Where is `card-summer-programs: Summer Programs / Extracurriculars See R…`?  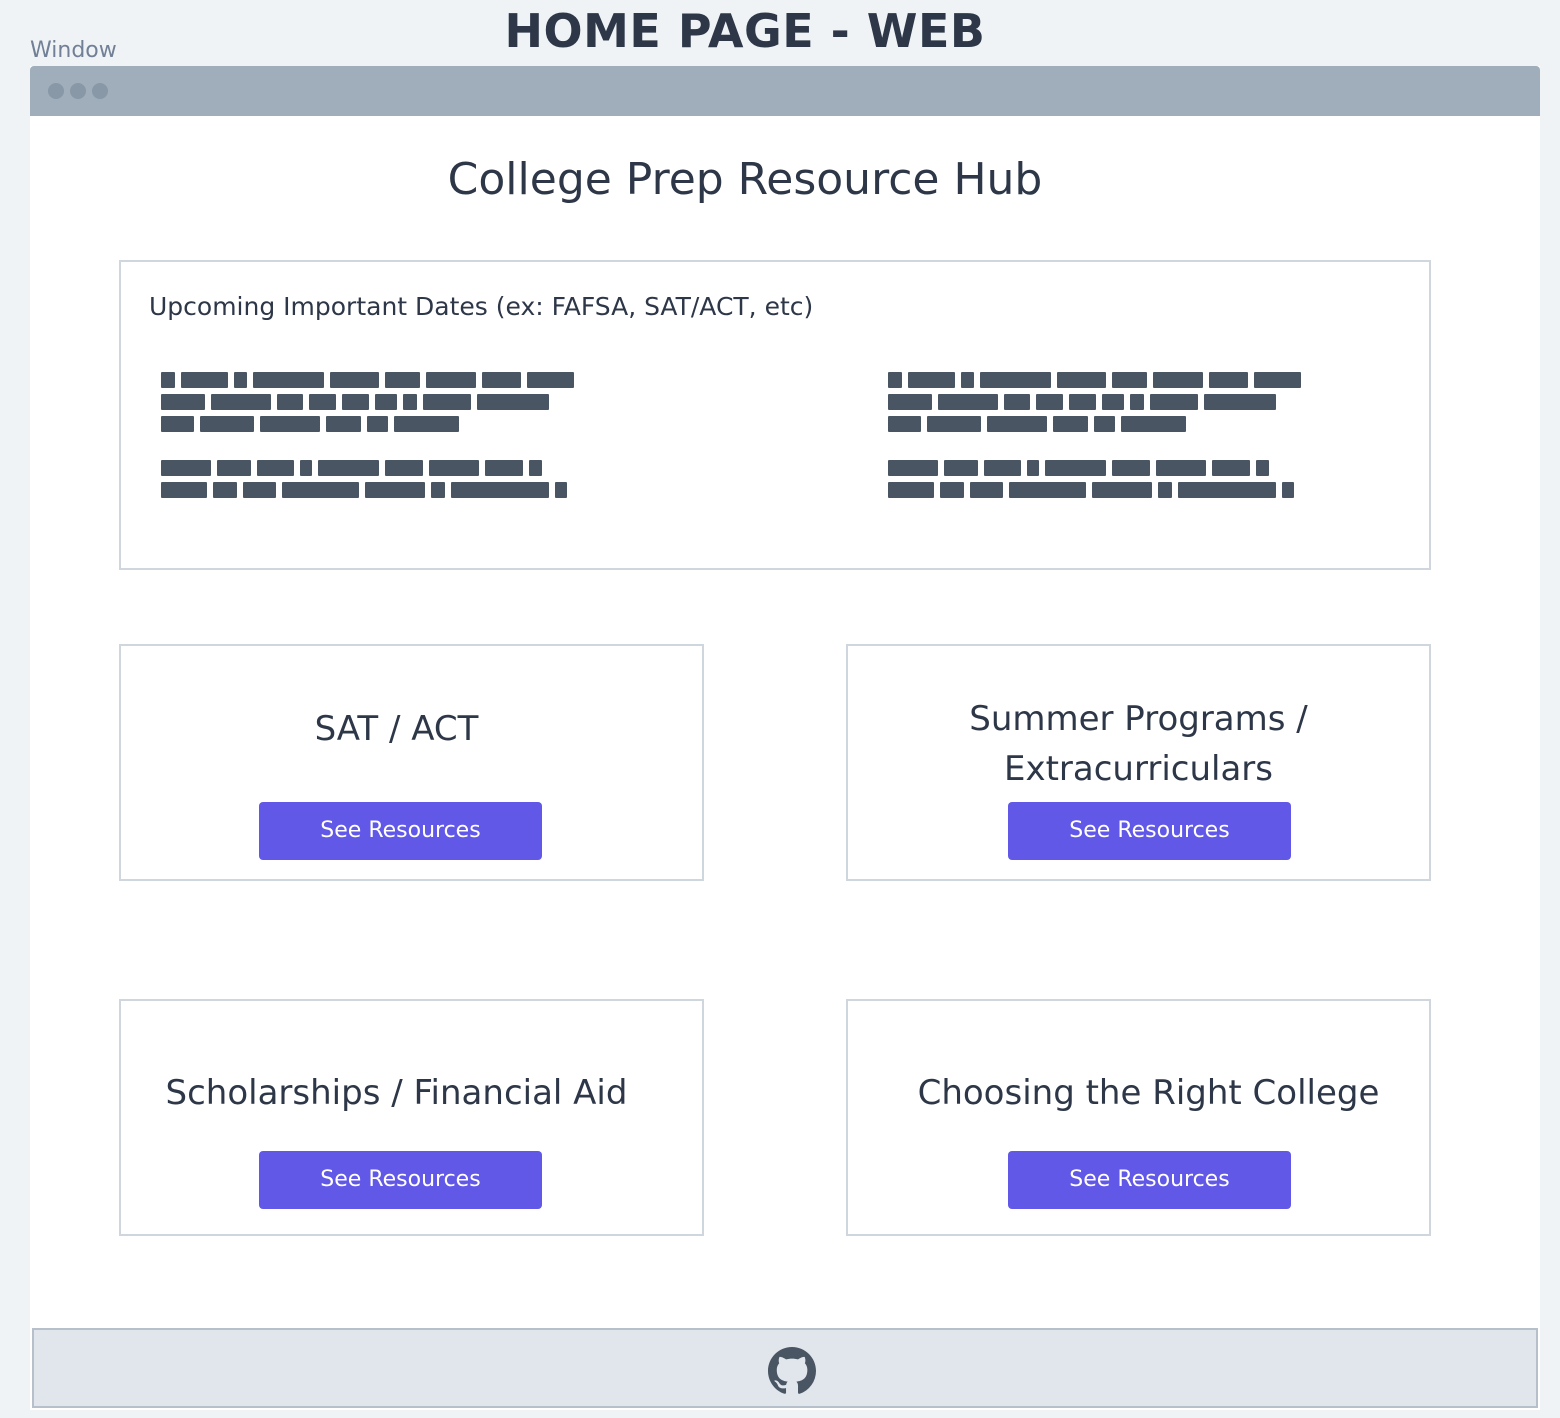 card-summer-programs: Summer Programs / Extracurriculars See R… is located at coordinates (1138, 762).